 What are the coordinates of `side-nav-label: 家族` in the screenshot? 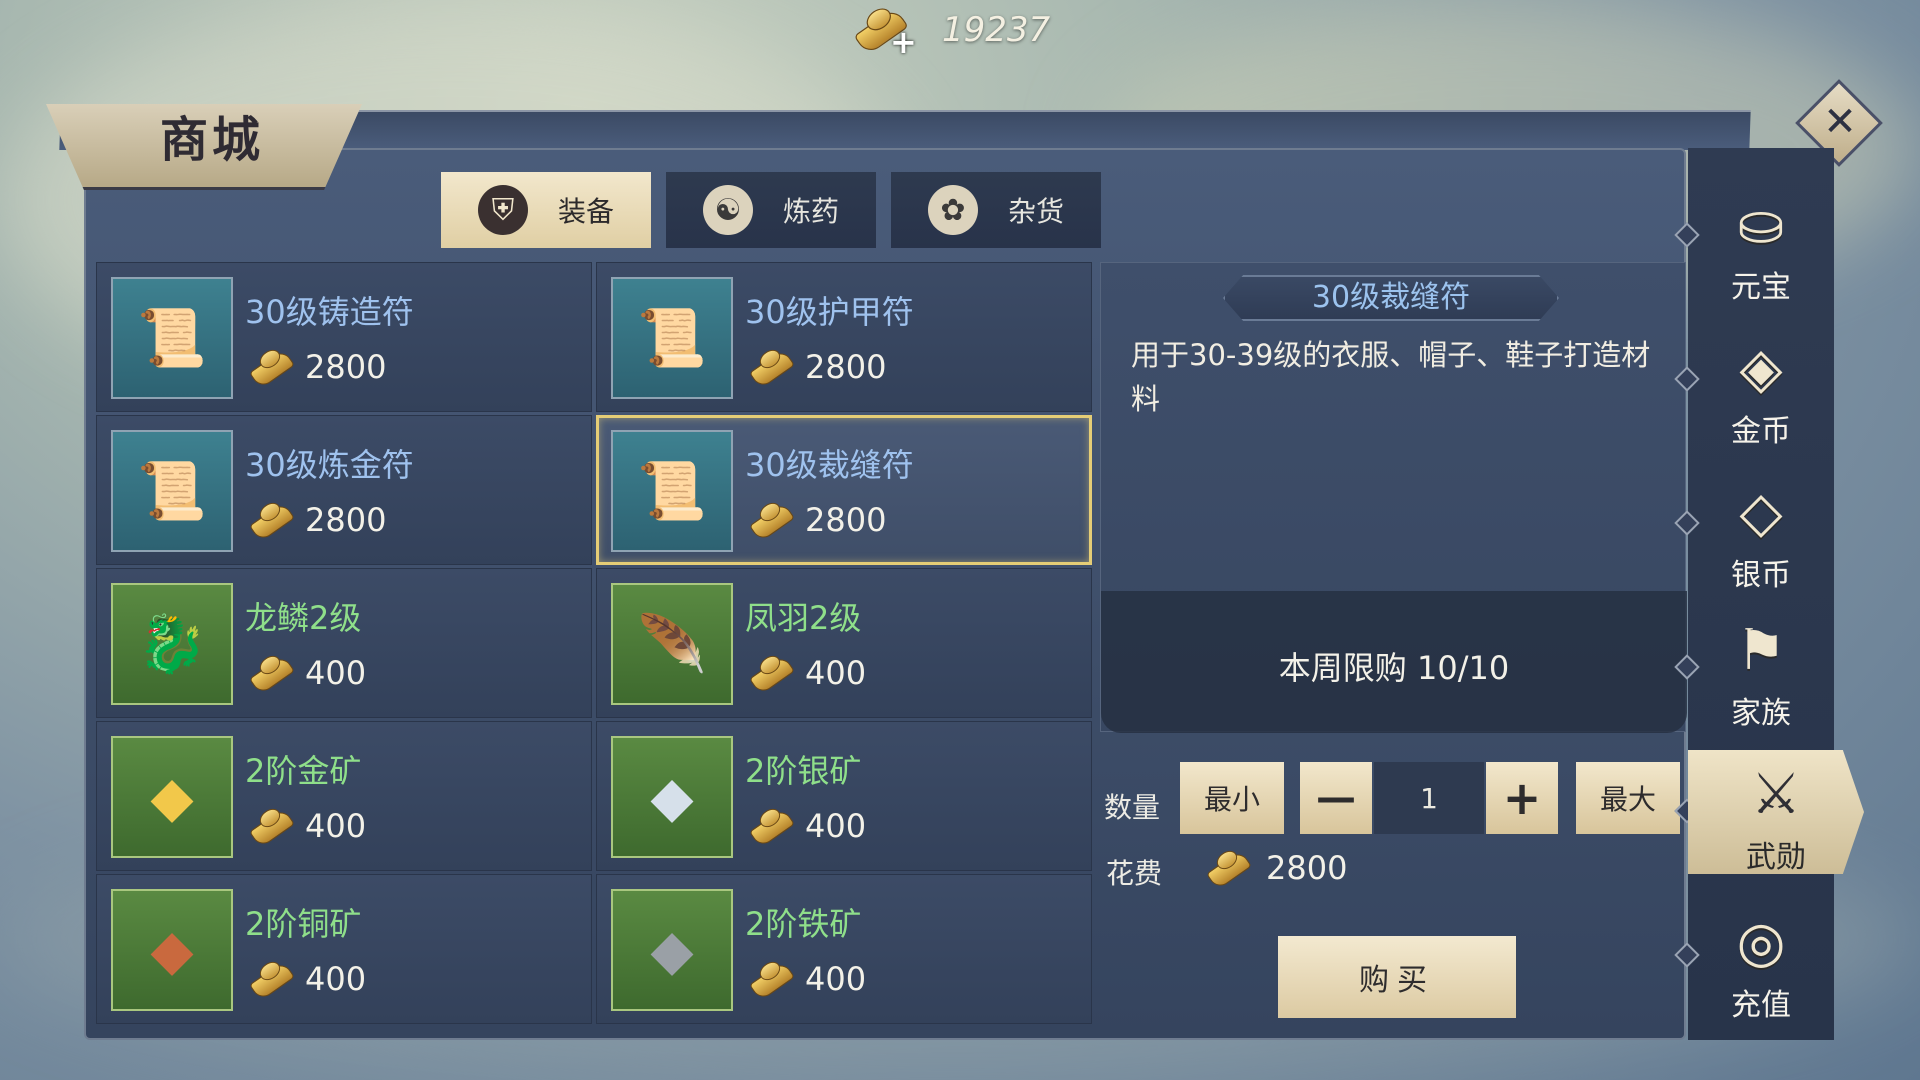 It's located at (1761, 713).